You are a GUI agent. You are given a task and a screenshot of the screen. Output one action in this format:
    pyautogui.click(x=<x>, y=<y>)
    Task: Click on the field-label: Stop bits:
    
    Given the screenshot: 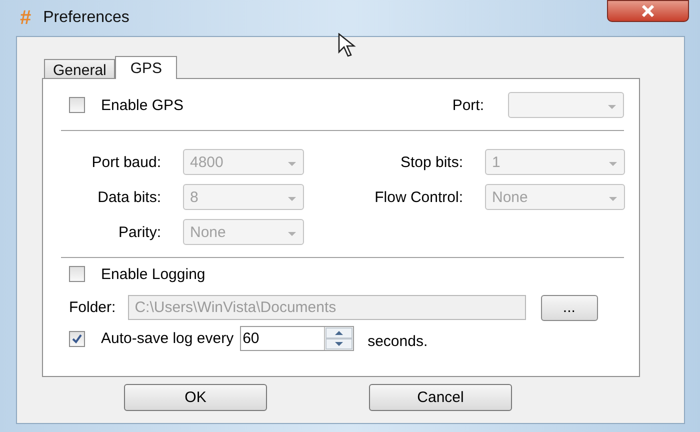 What is the action you would take?
    pyautogui.click(x=431, y=162)
    